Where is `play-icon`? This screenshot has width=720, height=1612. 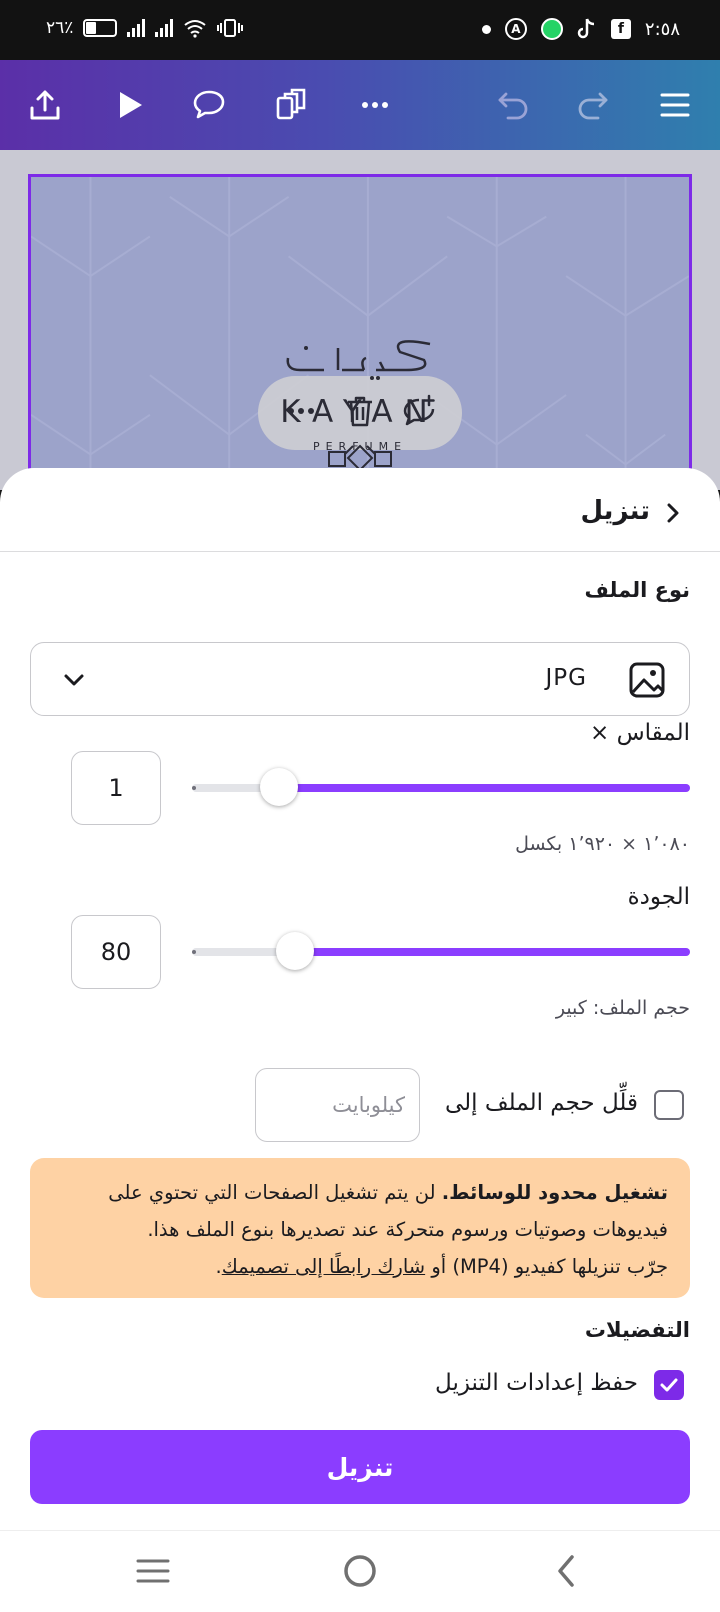
play-icon is located at coordinates (129, 105).